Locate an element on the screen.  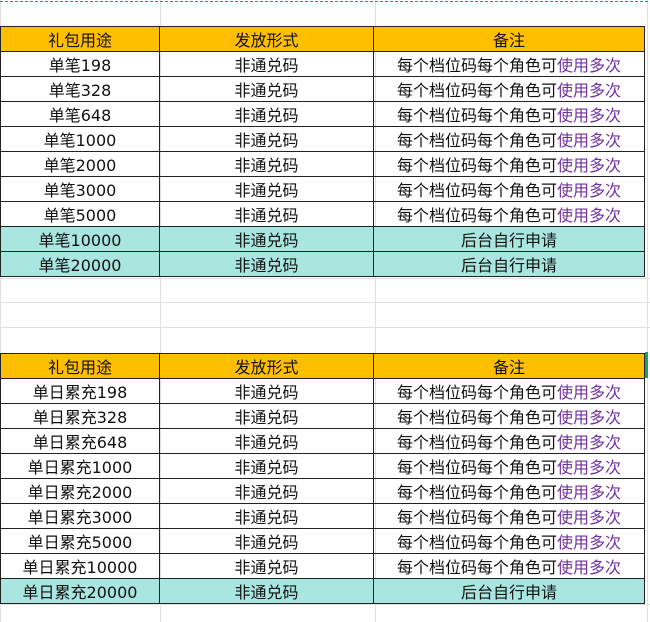
table-row: 单笔3000 非通兑码 每个档位码每个角色可使用多次 is located at coordinates (322, 189).